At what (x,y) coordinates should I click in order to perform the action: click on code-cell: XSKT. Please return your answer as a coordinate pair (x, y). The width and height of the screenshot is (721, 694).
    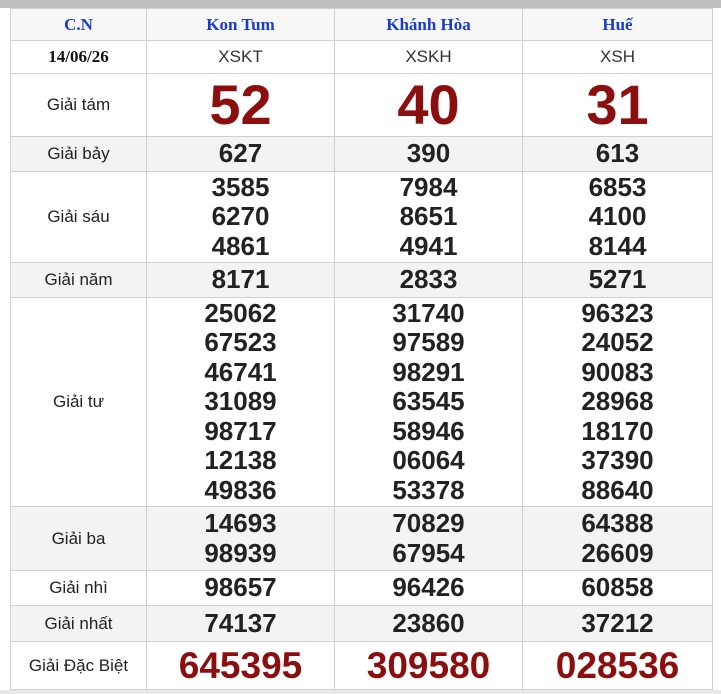
    Looking at the image, I should click on (240, 57).